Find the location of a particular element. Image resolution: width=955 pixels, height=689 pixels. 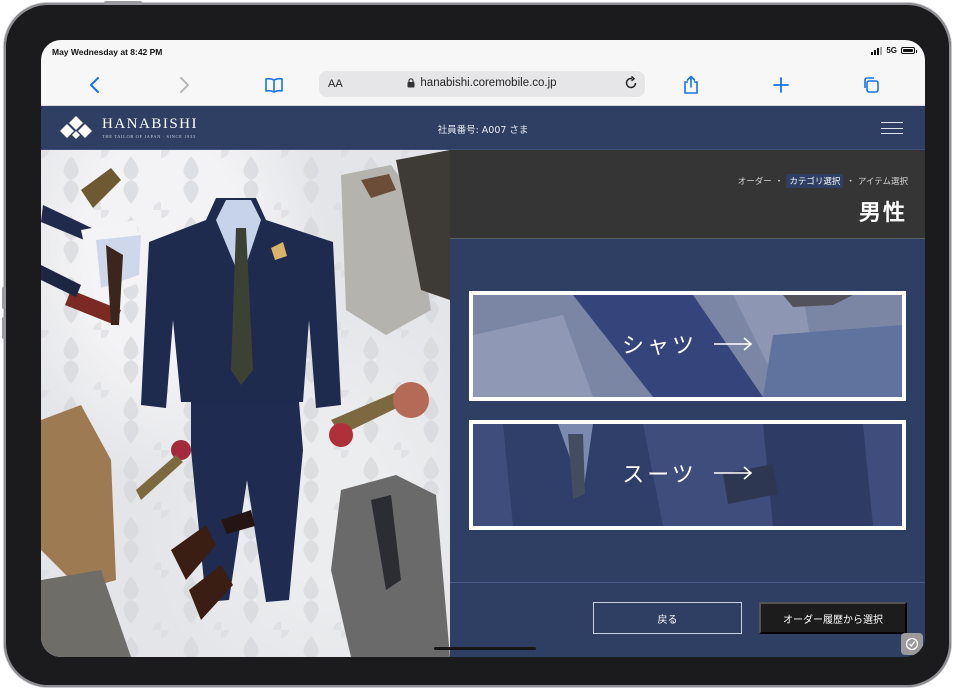

footer-divider is located at coordinates (687, 582).